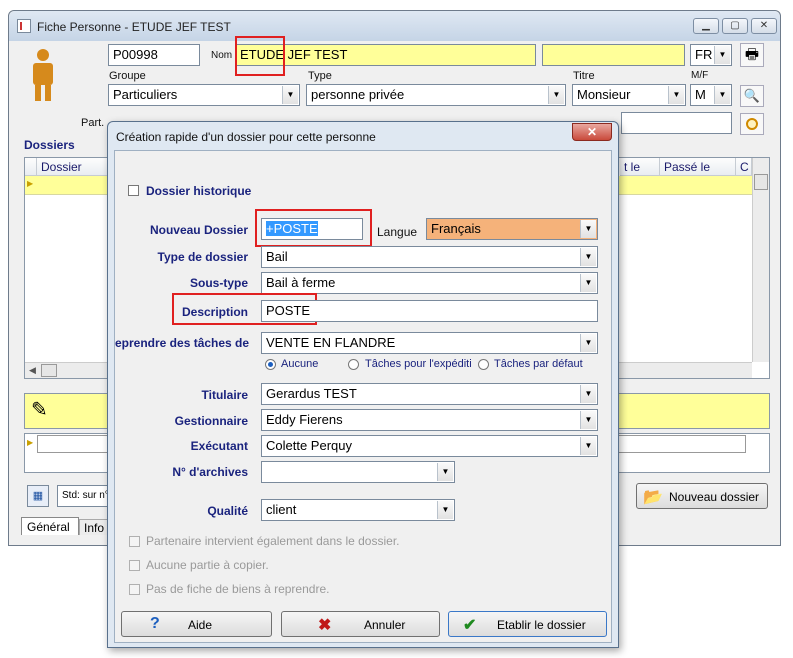 The width and height of the screenshot is (793, 658). What do you see at coordinates (752, 124) in the screenshot?
I see `clock-icon` at bounding box center [752, 124].